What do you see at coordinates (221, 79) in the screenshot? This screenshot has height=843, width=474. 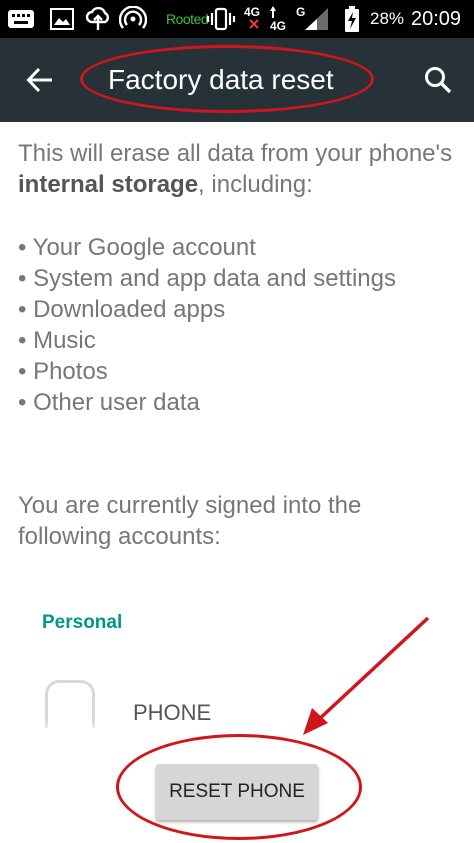 I see `page-title: Factory data reset` at bounding box center [221, 79].